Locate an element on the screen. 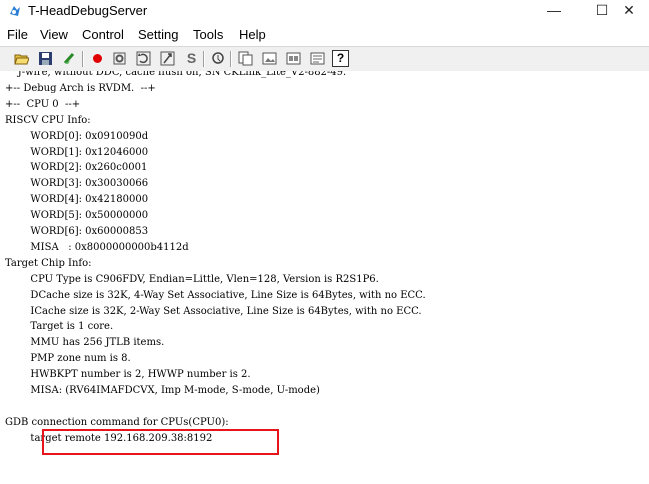 The height and width of the screenshot is (484, 649). close-icon: ✕ is located at coordinates (629, 10).